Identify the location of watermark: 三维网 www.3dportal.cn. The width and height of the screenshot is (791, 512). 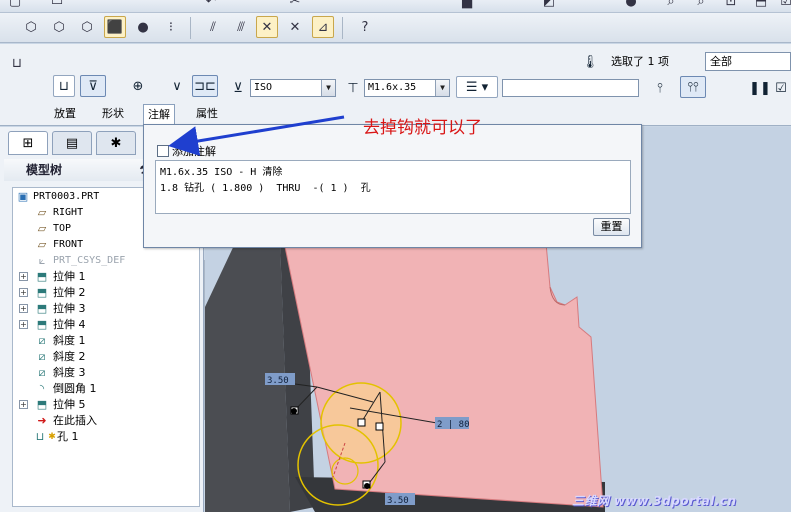
(654, 501).